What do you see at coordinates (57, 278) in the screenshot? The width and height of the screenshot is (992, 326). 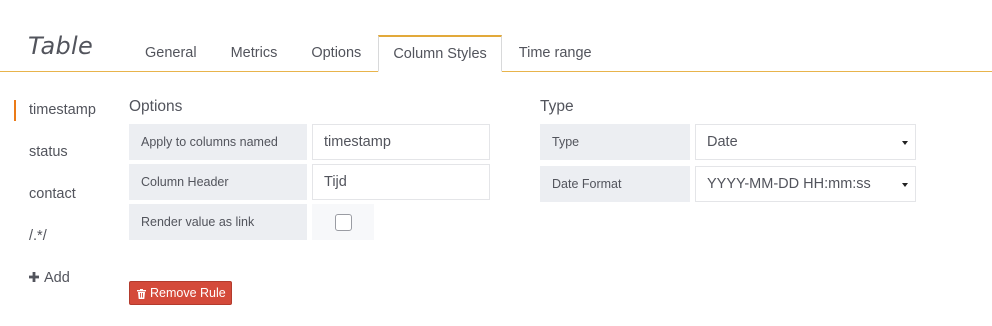 I see `add-rule-label: Add` at bounding box center [57, 278].